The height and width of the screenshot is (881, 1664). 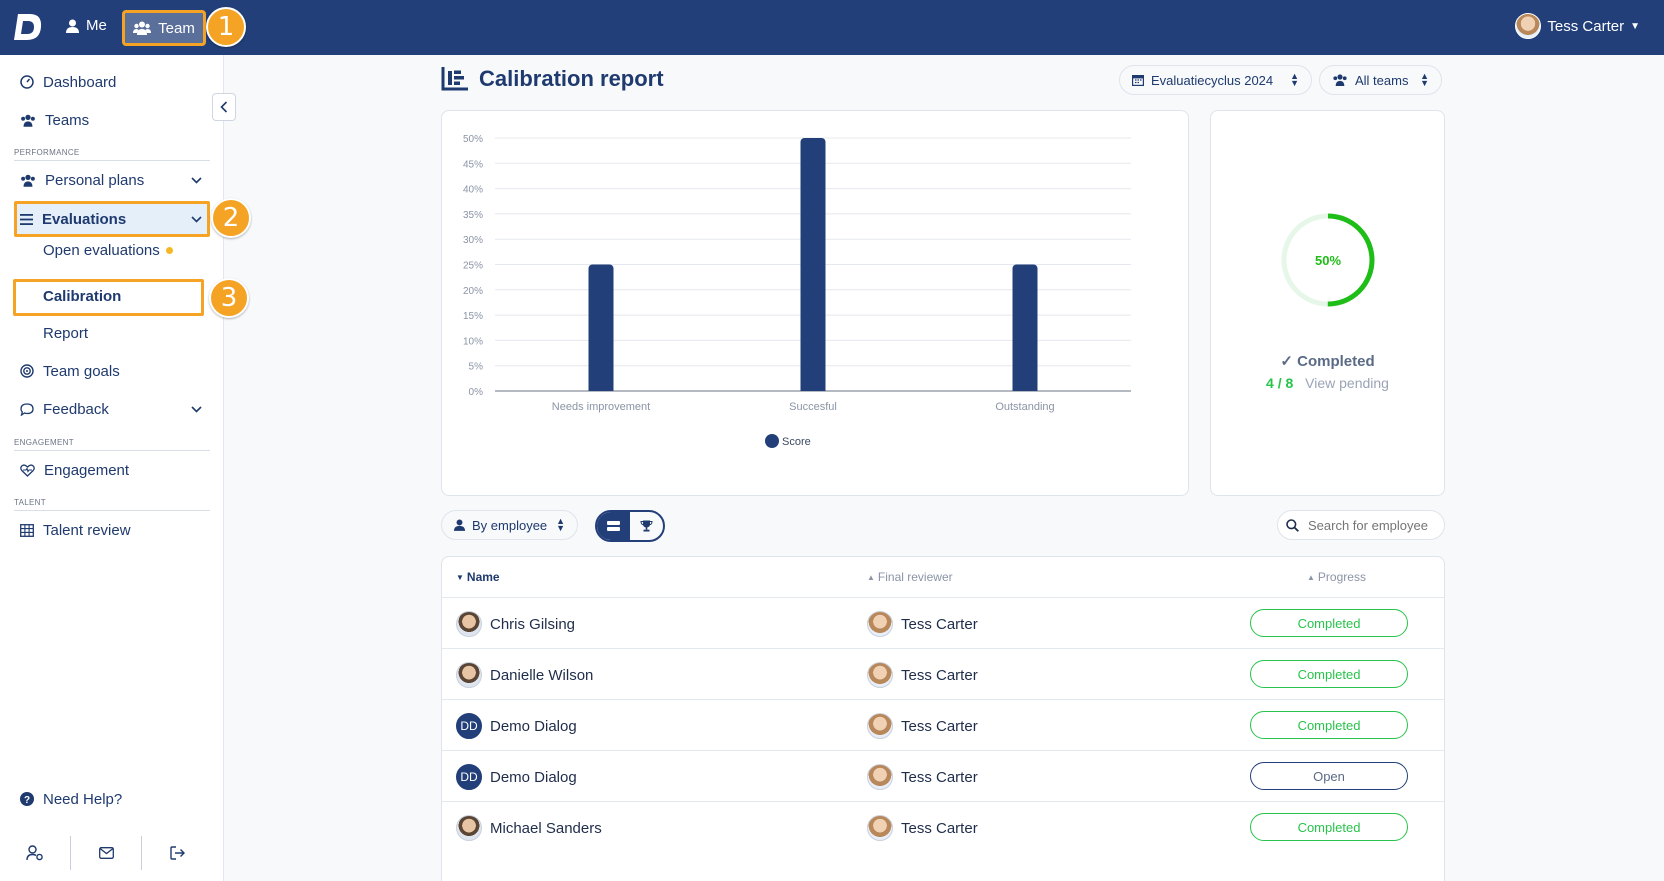 What do you see at coordinates (646, 526) in the screenshot?
I see `ranking-view-button` at bounding box center [646, 526].